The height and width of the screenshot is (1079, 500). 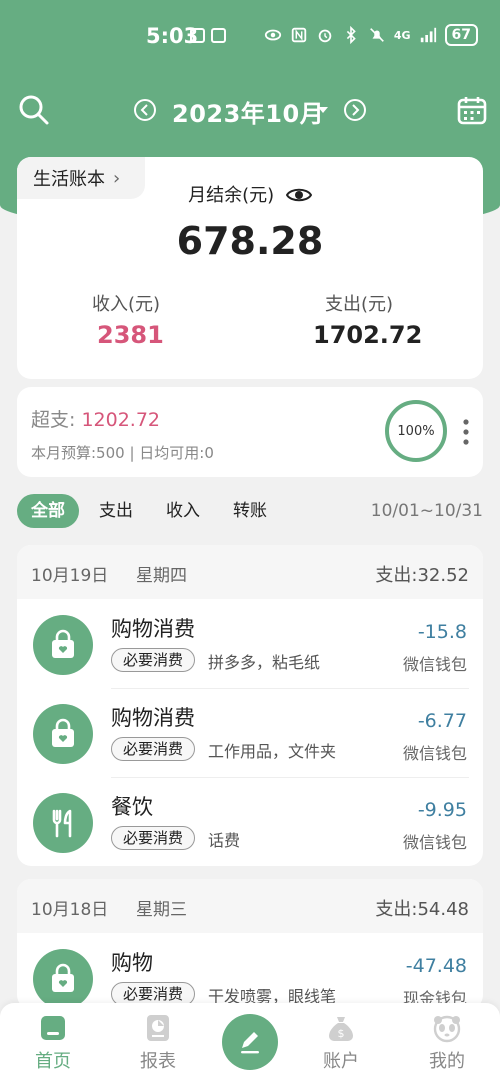 I want to click on transaction-row: 购物 必要消费 干发喷雾，眼线笔 -47.48 现金钱包, so click(x=250, y=971).